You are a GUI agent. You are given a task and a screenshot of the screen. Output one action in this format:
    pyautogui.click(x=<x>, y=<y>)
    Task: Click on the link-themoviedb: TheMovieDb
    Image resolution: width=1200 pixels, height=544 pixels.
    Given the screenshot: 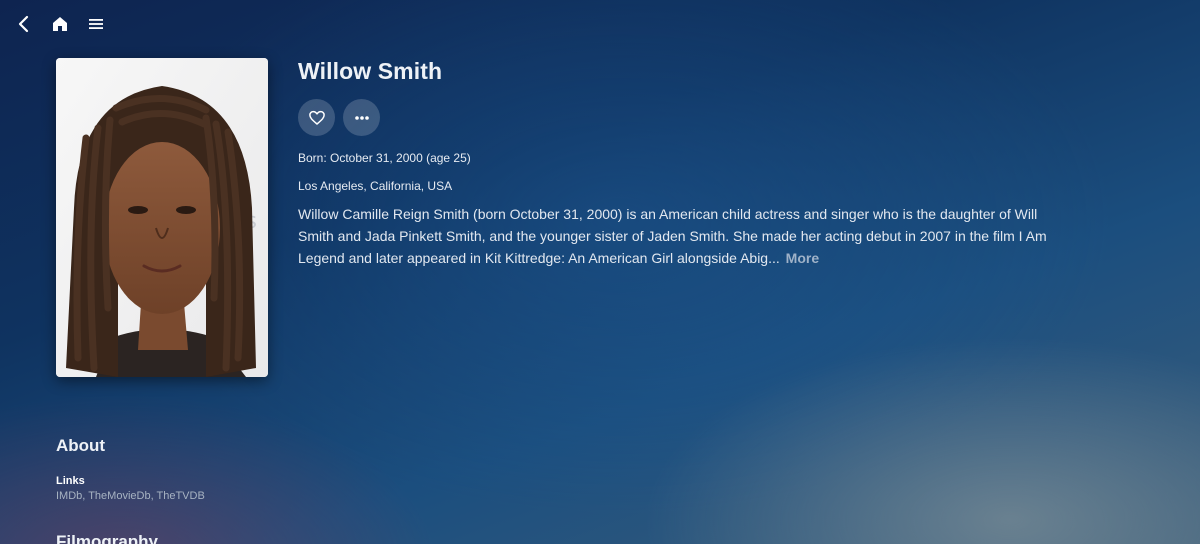 What is the action you would take?
    pyautogui.click(x=119, y=496)
    